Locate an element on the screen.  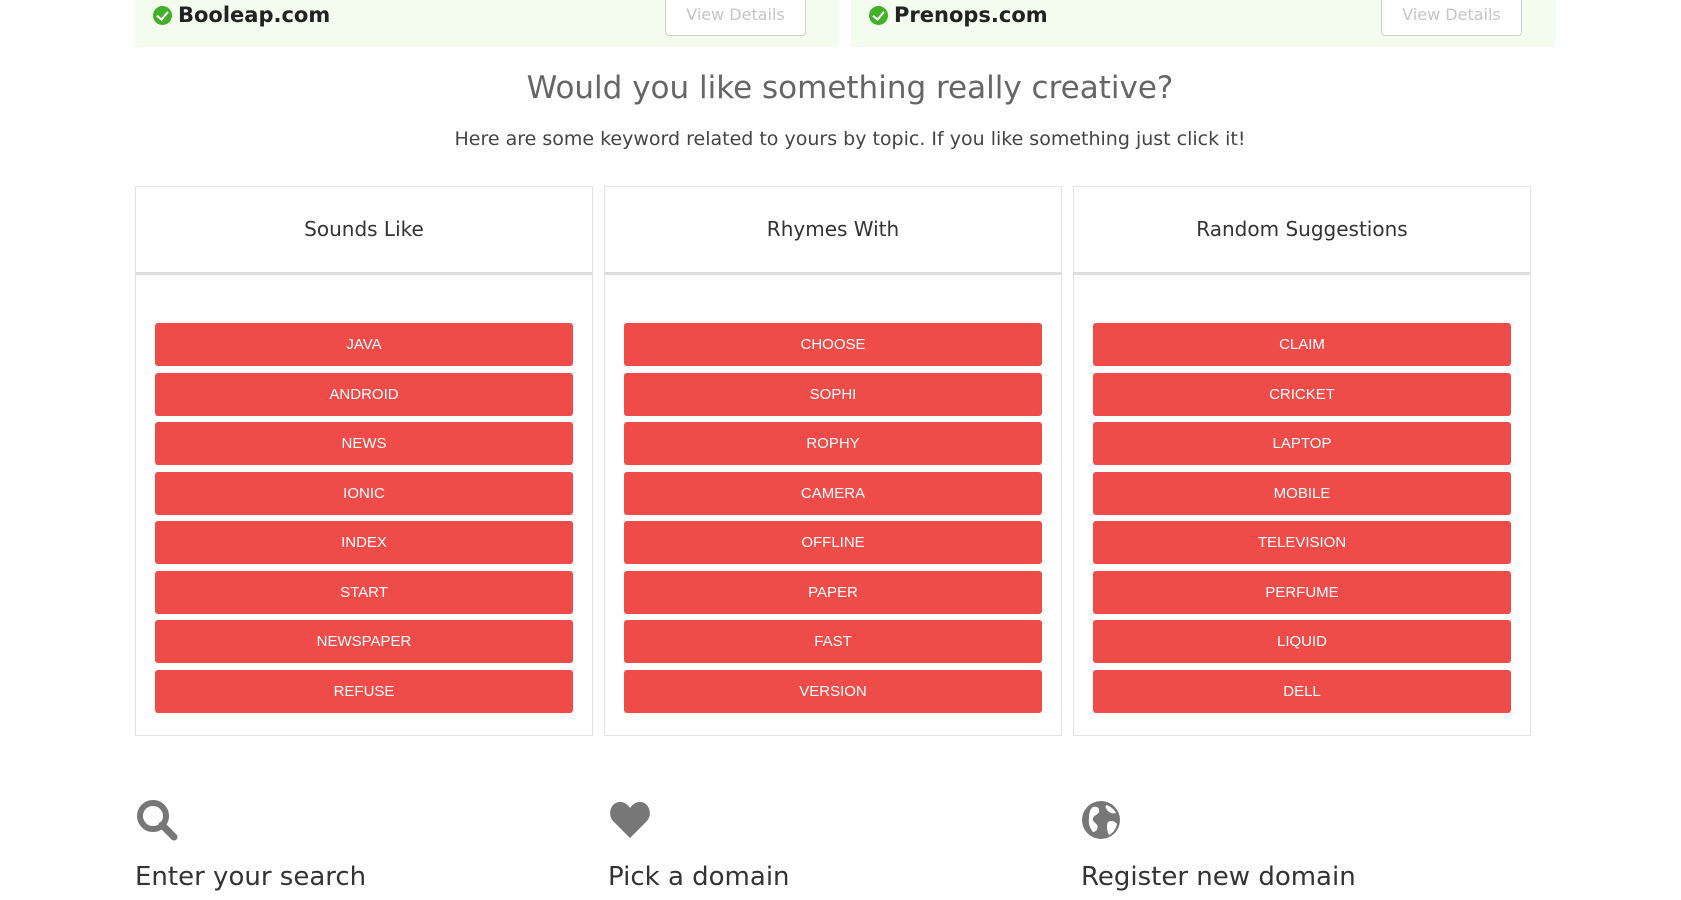
keyword-button: ANDROID is located at coordinates (364, 394).